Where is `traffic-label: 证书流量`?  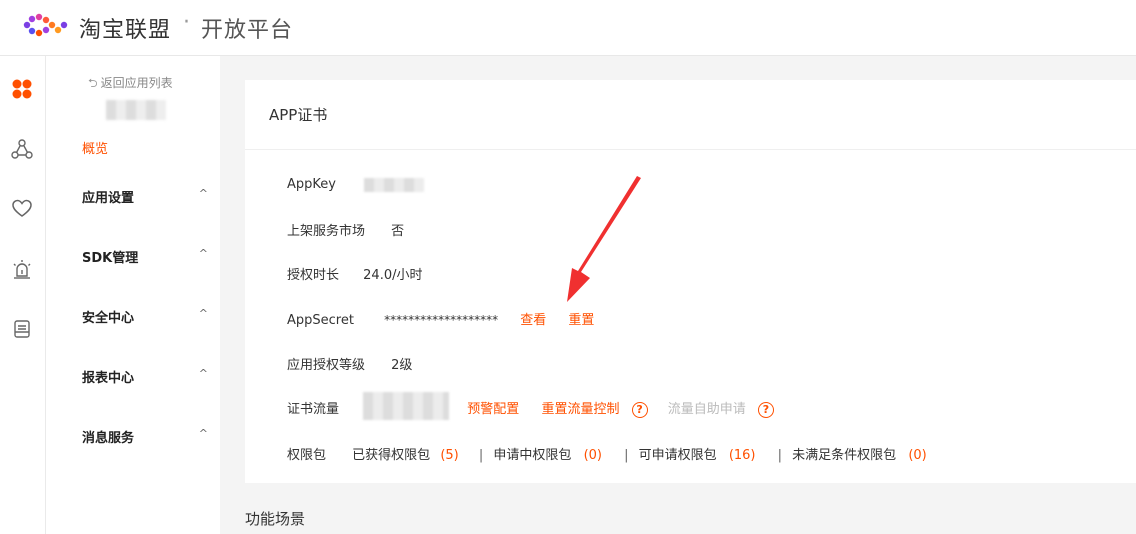
traffic-label: 证书流量 is located at coordinates (313, 409).